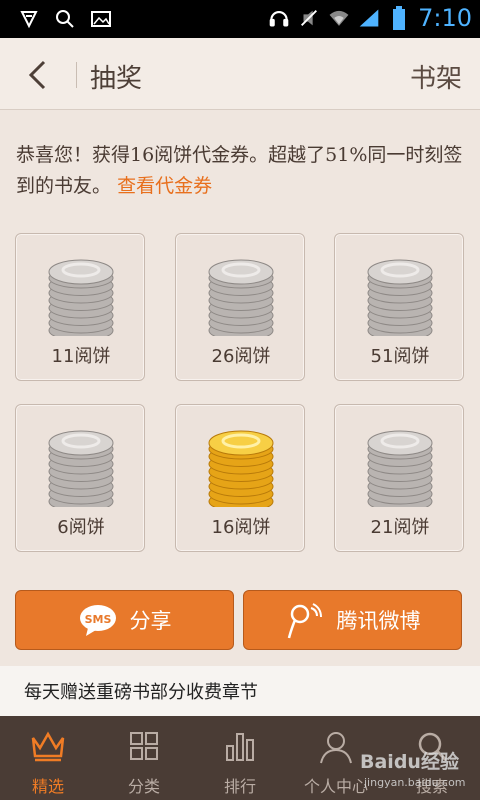 The height and width of the screenshot is (800, 480). What do you see at coordinates (48, 746) in the screenshot?
I see `crown-icon` at bounding box center [48, 746].